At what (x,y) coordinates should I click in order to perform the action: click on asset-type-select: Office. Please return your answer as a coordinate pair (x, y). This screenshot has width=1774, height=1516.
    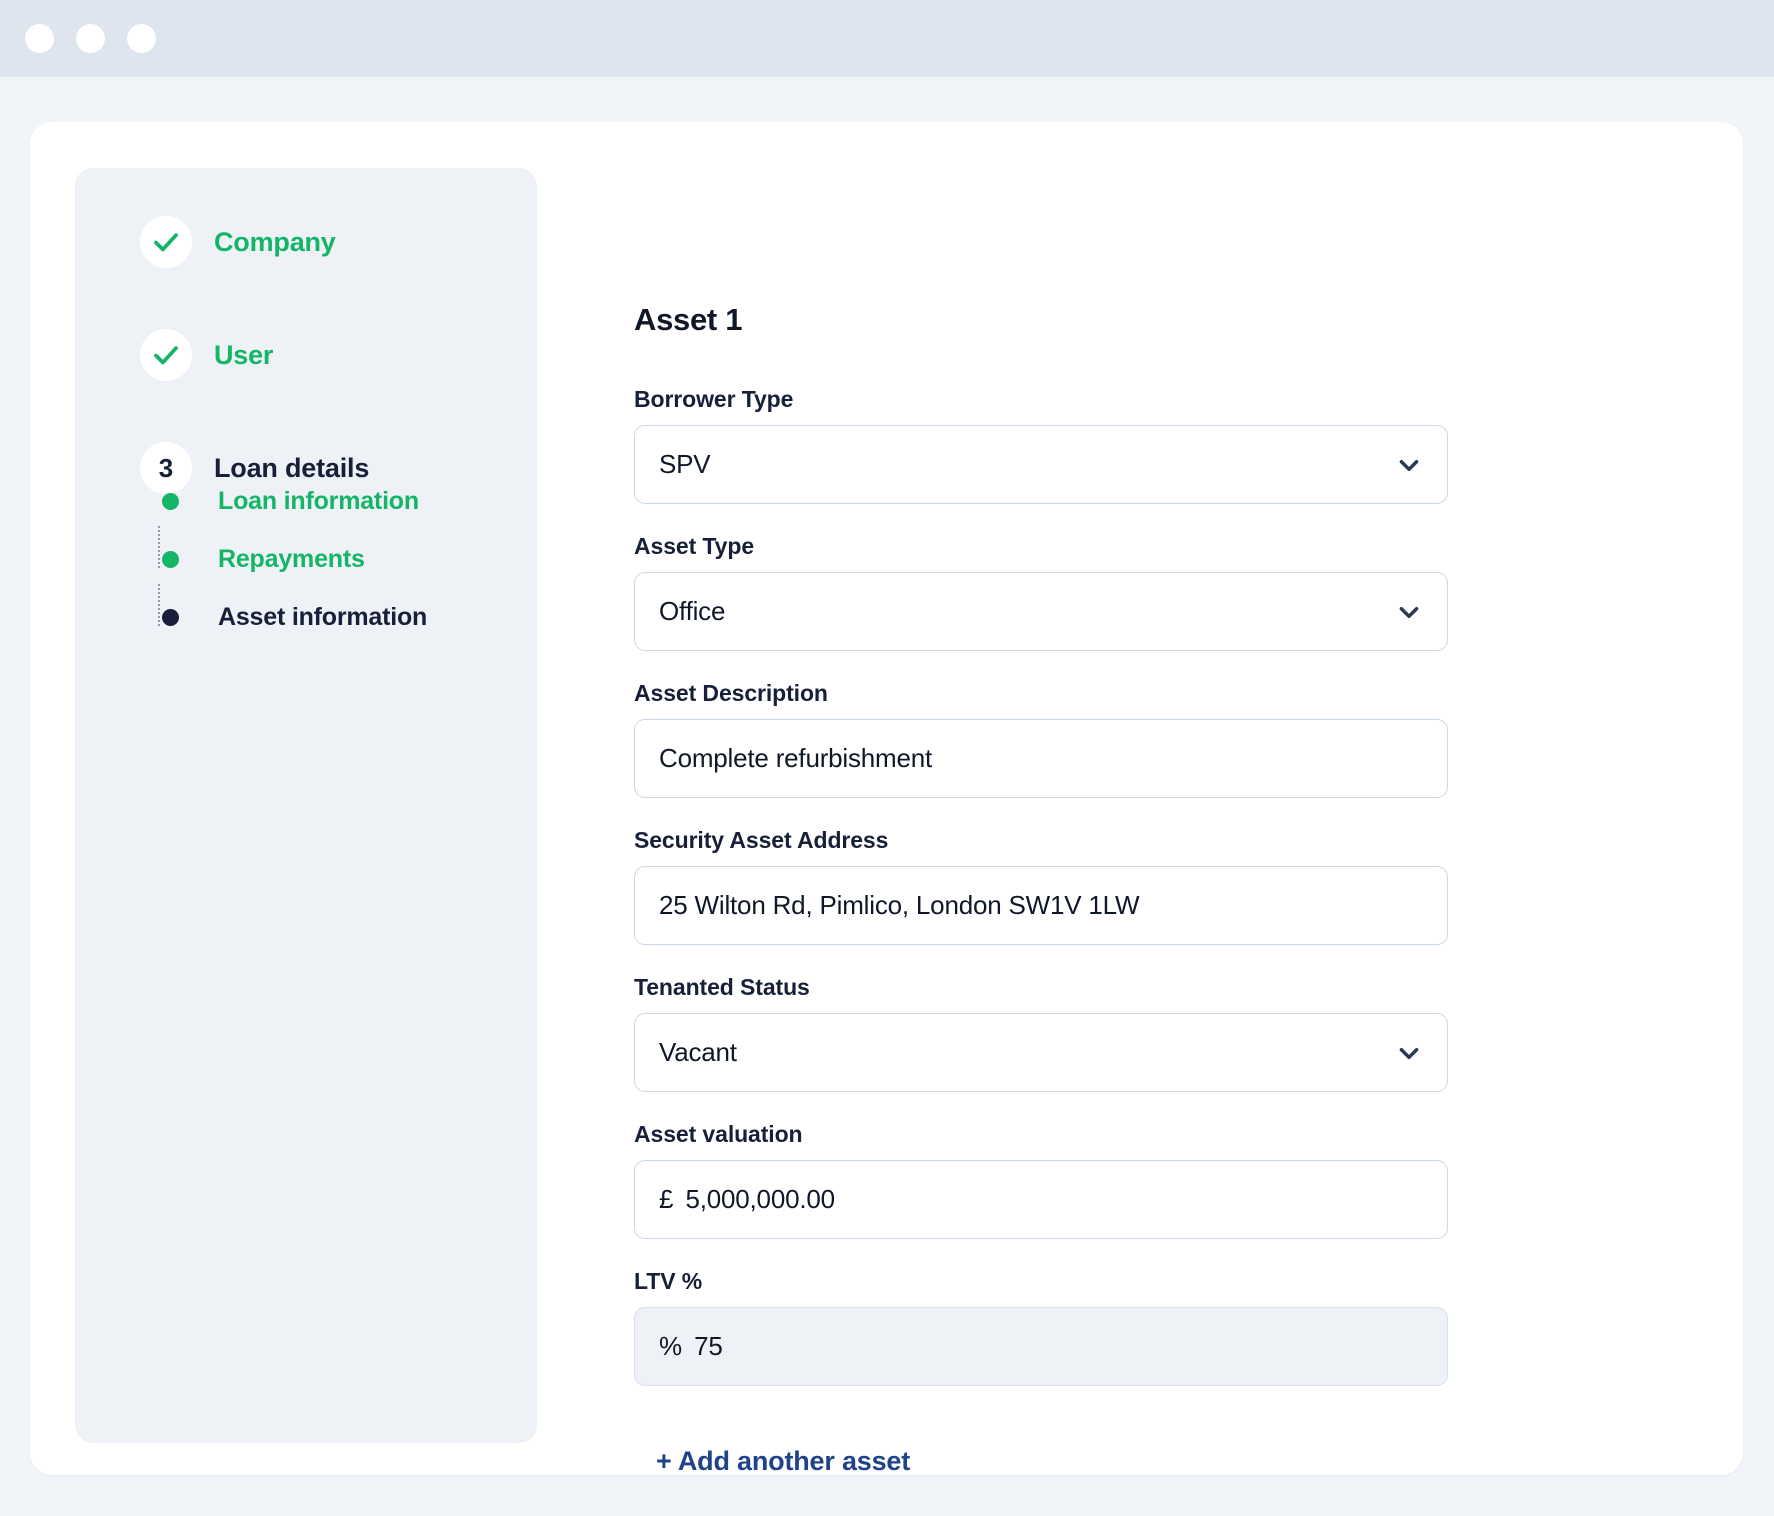
    Looking at the image, I should click on (1041, 611).